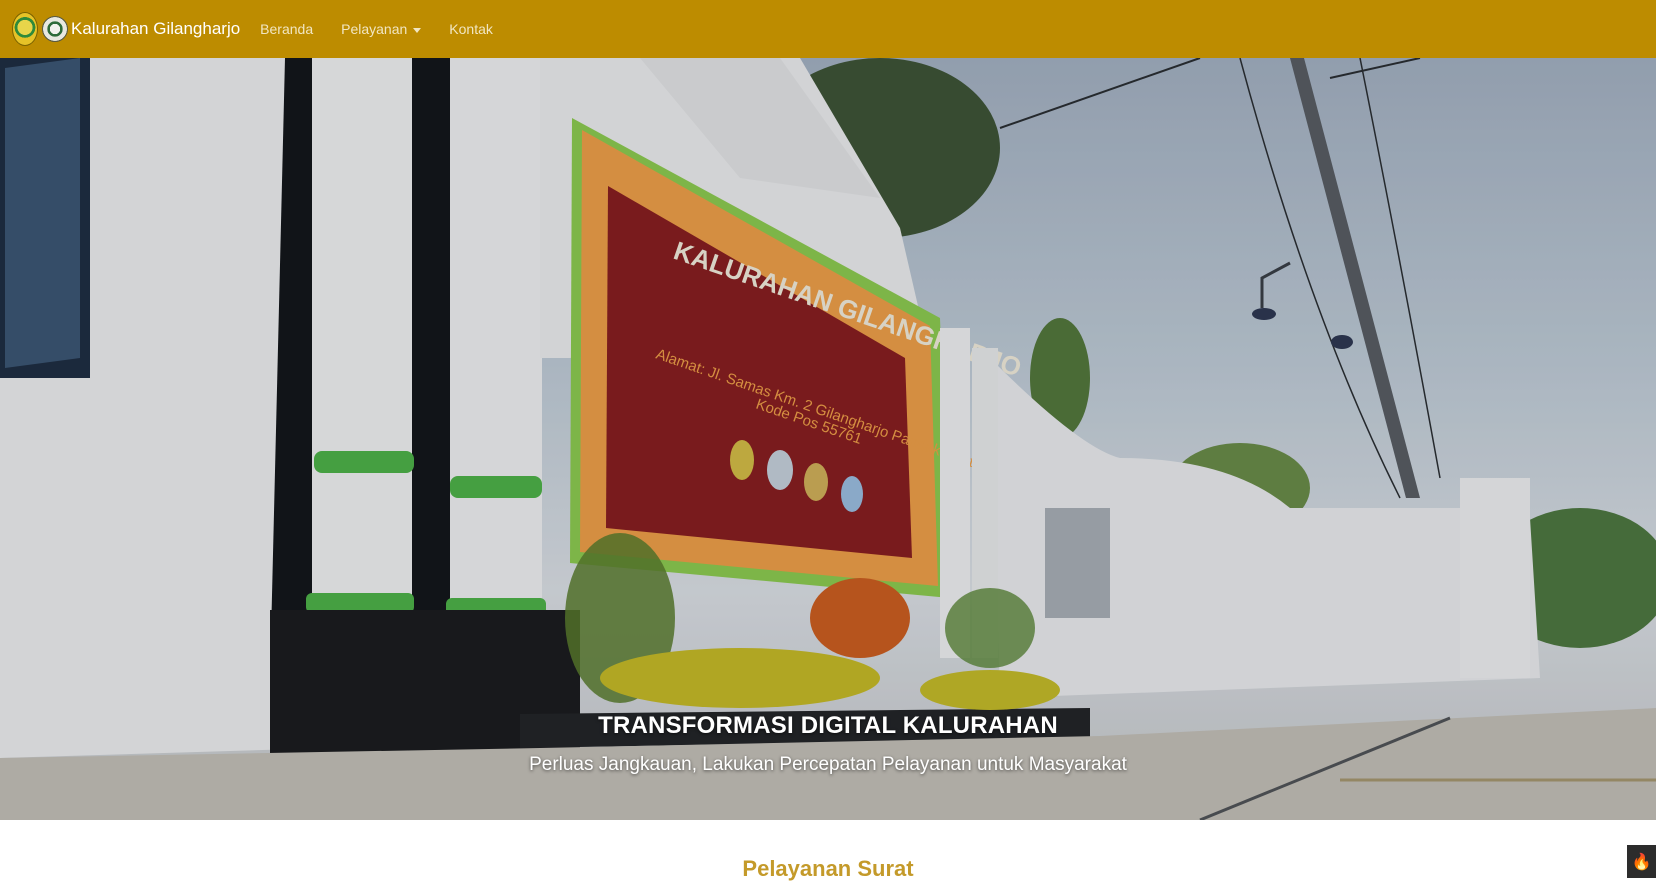 The height and width of the screenshot is (882, 1656). I want to click on village-seal-icon, so click(55, 29).